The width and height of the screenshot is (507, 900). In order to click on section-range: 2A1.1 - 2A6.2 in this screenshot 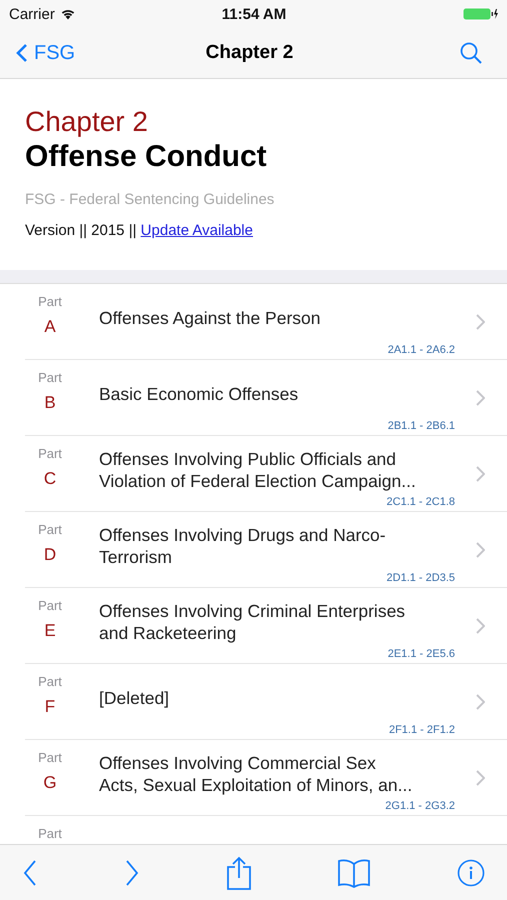, I will do `click(421, 350)`.